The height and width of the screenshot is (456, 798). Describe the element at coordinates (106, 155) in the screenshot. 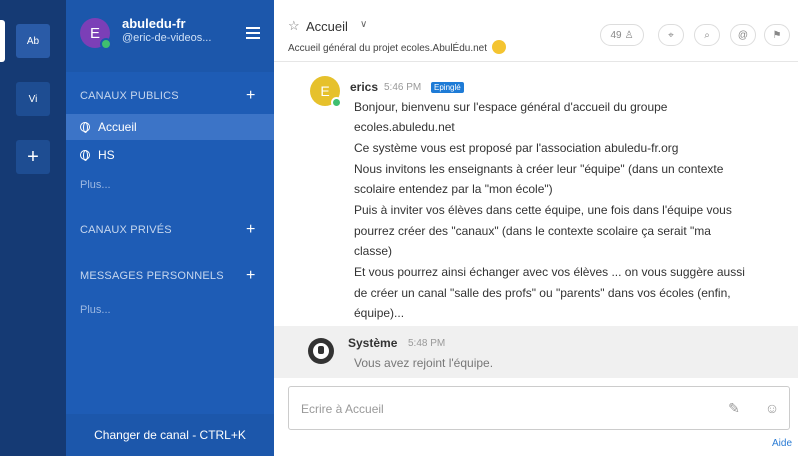

I see `channel-label: HS` at that location.